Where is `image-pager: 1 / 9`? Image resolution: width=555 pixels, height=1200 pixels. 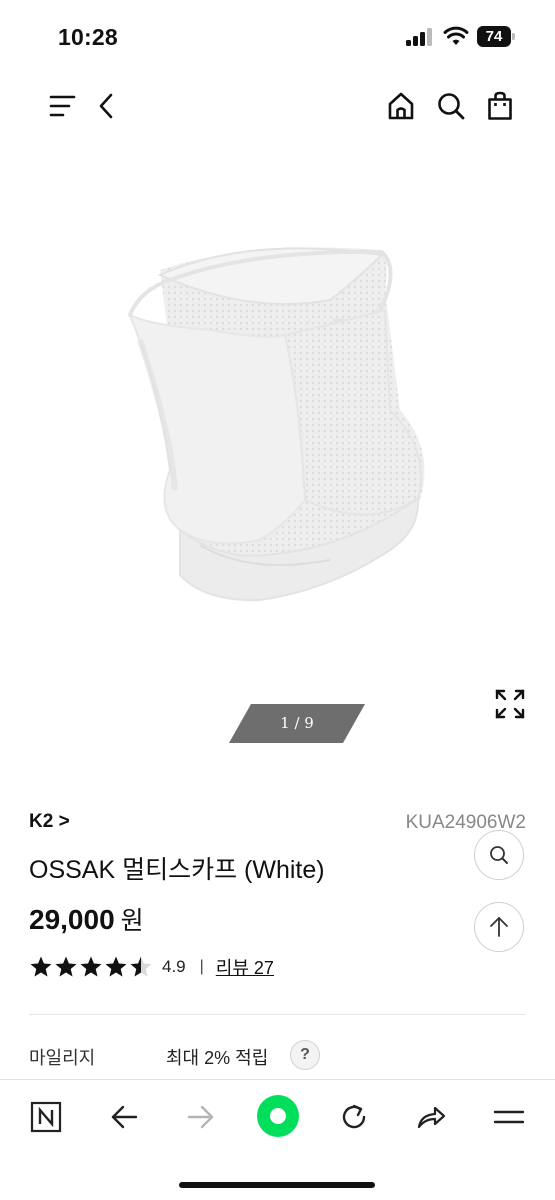 image-pager: 1 / 9 is located at coordinates (297, 723).